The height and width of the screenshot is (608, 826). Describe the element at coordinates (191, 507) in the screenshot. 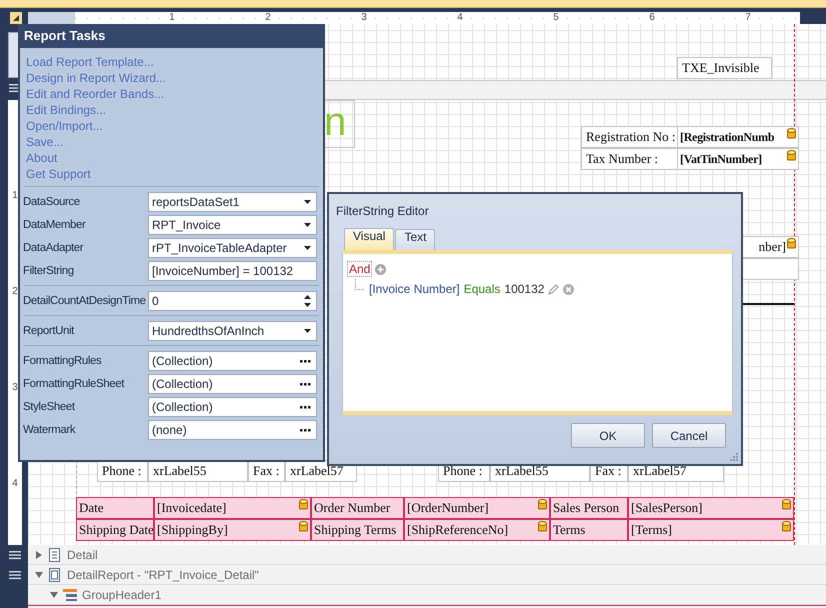

I see `table-cell: [Invoicedate]` at that location.